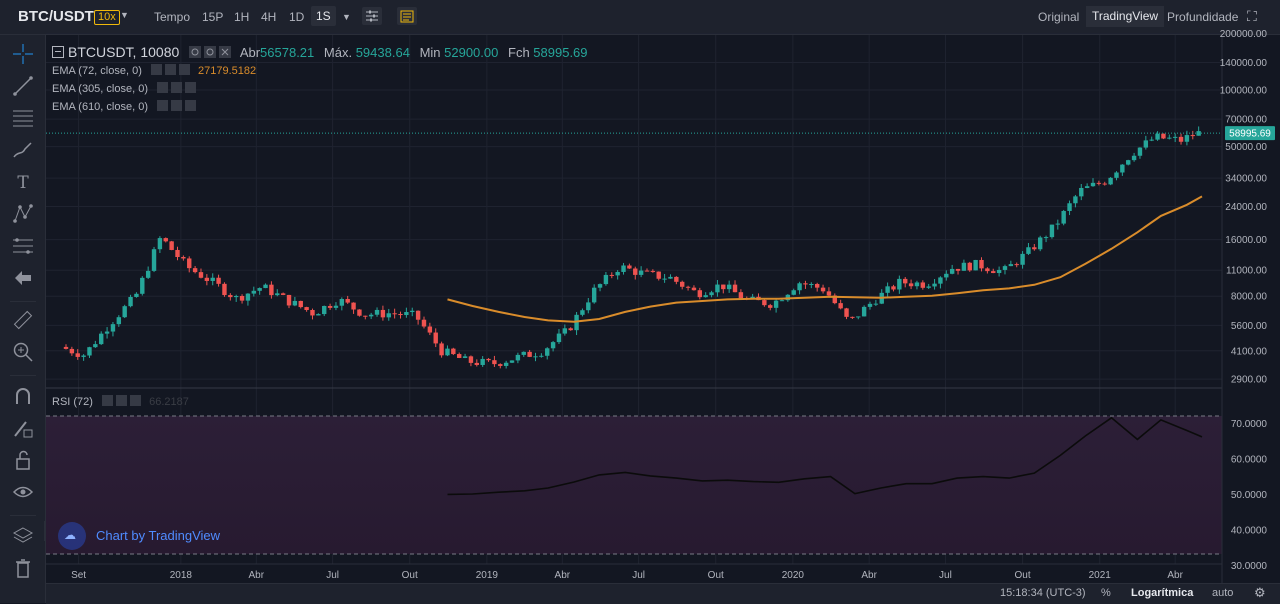 The height and width of the screenshot is (604, 1280). I want to click on clock-time: 15:18:34 (UTC-3), so click(1043, 593).